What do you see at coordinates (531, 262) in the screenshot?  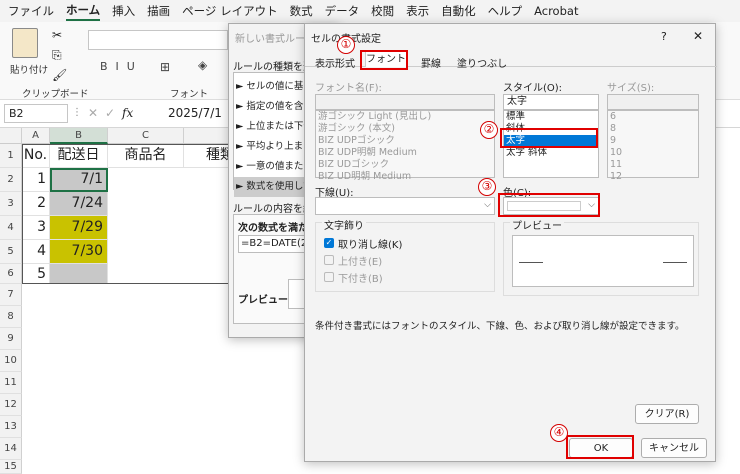 I see `preview-line-left` at bounding box center [531, 262].